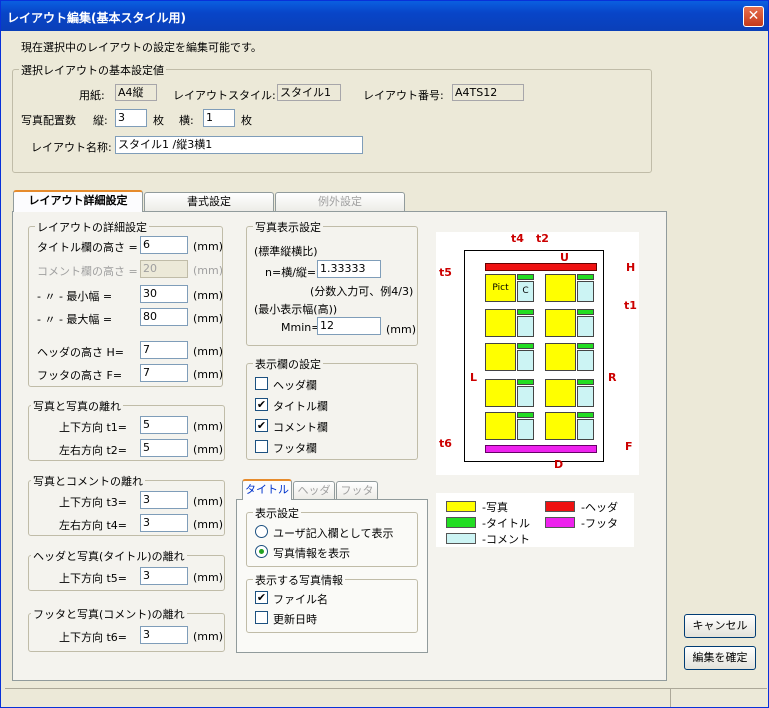 The image size is (769, 708). Describe the element at coordinates (488, 92) in the screenshot. I see `number-value: A4TS12` at that location.